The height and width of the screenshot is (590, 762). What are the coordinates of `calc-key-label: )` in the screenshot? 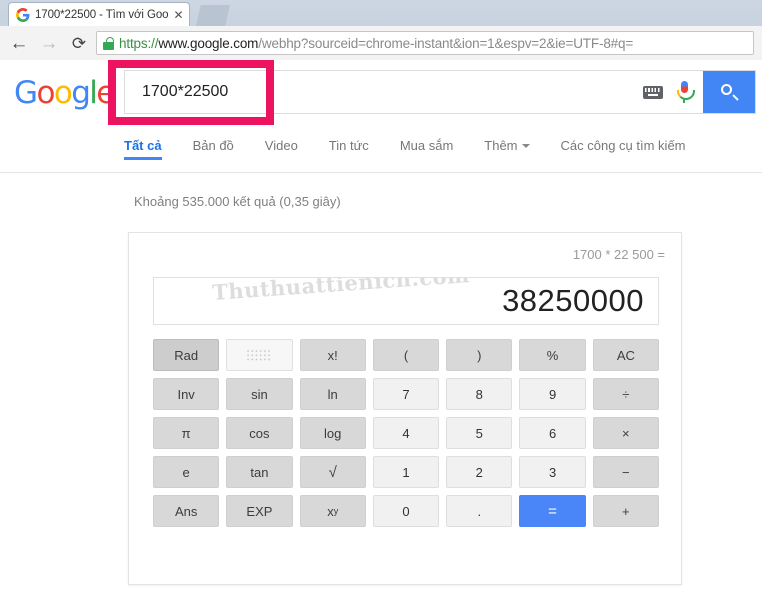 It's located at (479, 355).